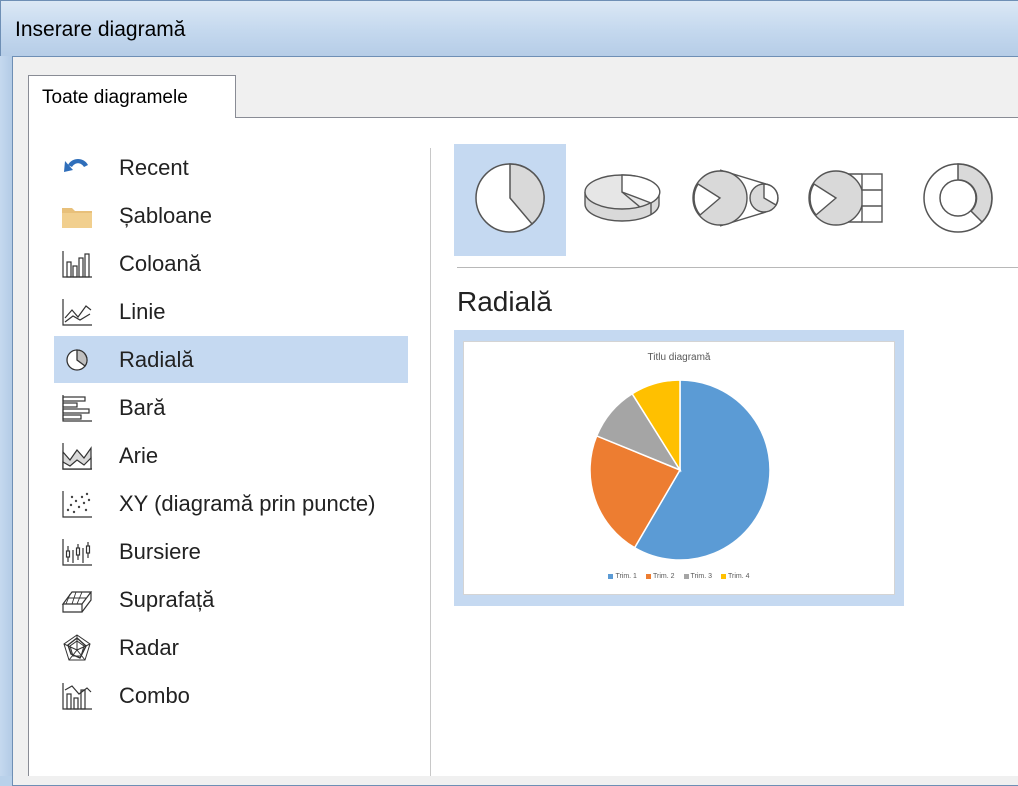 This screenshot has height=786, width=1018. I want to click on subtype-pie-3d, so click(622, 200).